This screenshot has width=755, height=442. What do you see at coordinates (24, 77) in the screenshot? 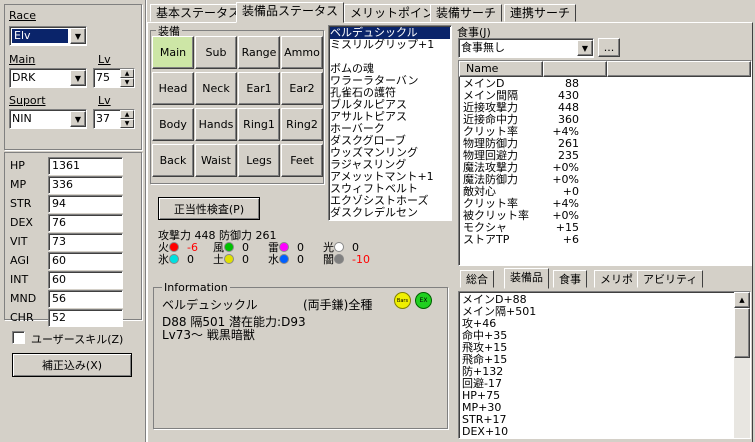
I see `main-job-value: DRK` at bounding box center [24, 77].